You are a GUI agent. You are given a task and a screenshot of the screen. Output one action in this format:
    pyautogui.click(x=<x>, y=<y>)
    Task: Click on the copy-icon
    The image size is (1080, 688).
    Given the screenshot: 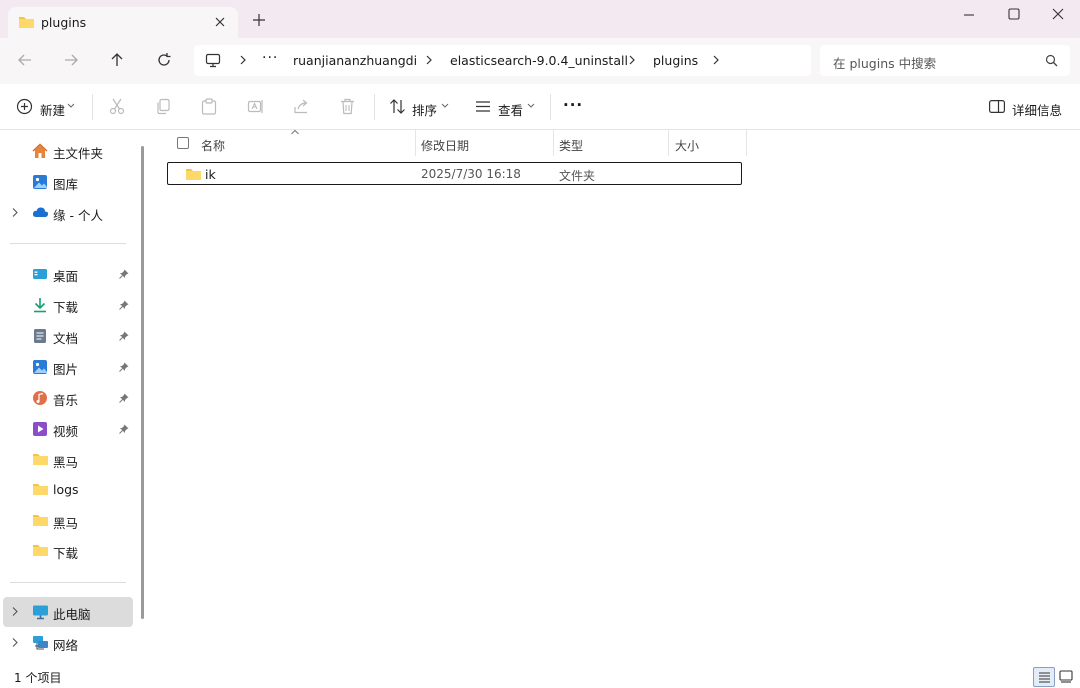 What is the action you would take?
    pyautogui.click(x=163, y=106)
    